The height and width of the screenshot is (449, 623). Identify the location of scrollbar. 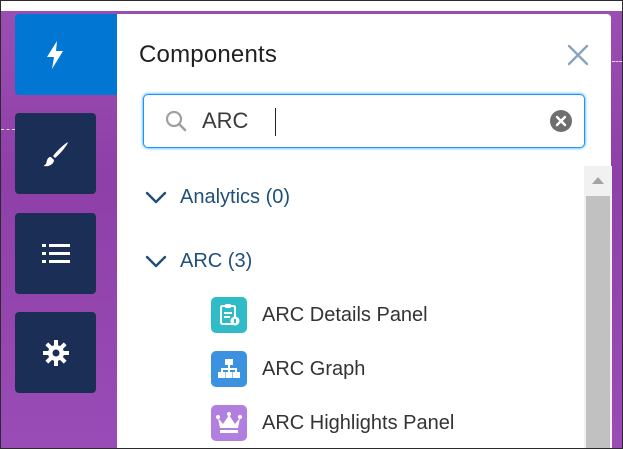
(598, 307).